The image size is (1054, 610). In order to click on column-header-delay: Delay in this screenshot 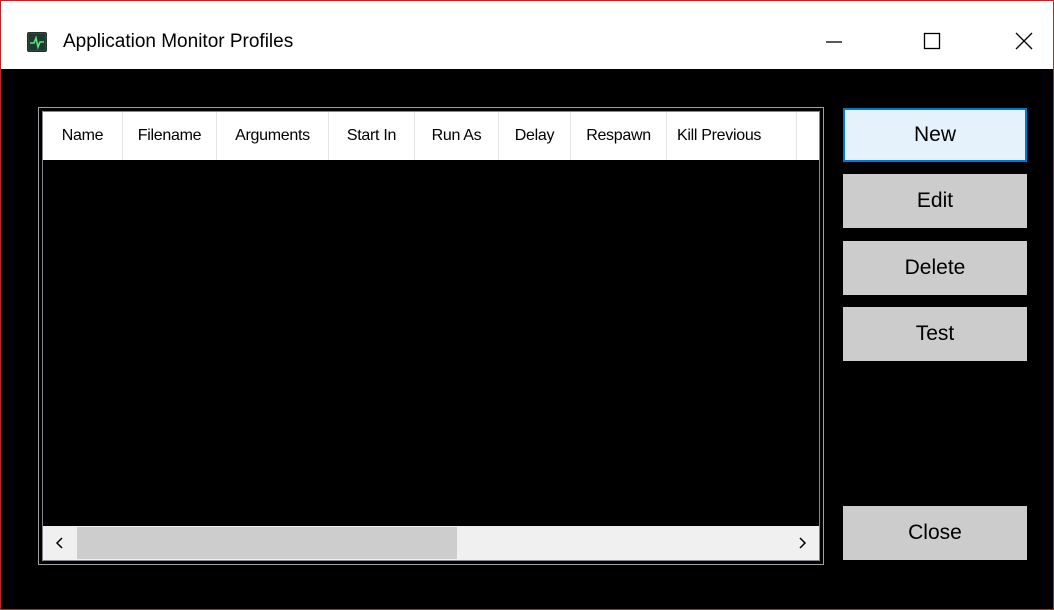, I will do `click(535, 136)`.